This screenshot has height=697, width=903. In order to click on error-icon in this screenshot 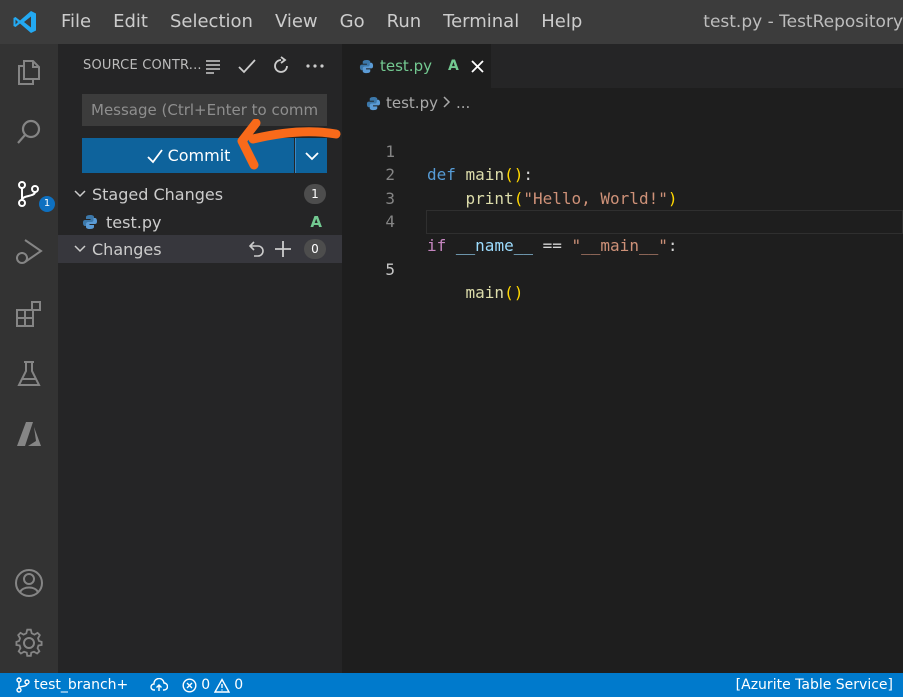, I will do `click(189, 685)`.